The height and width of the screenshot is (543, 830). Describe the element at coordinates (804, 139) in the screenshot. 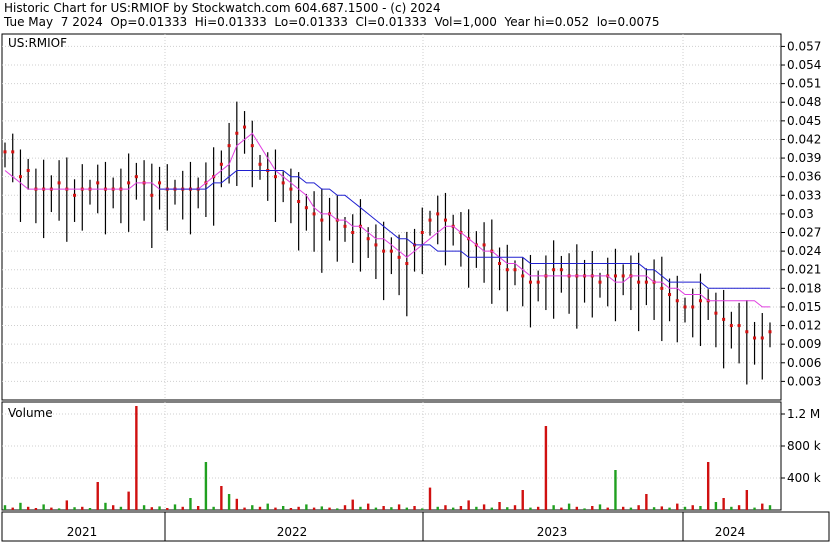

I see `price-tick-label: 0.042` at that location.